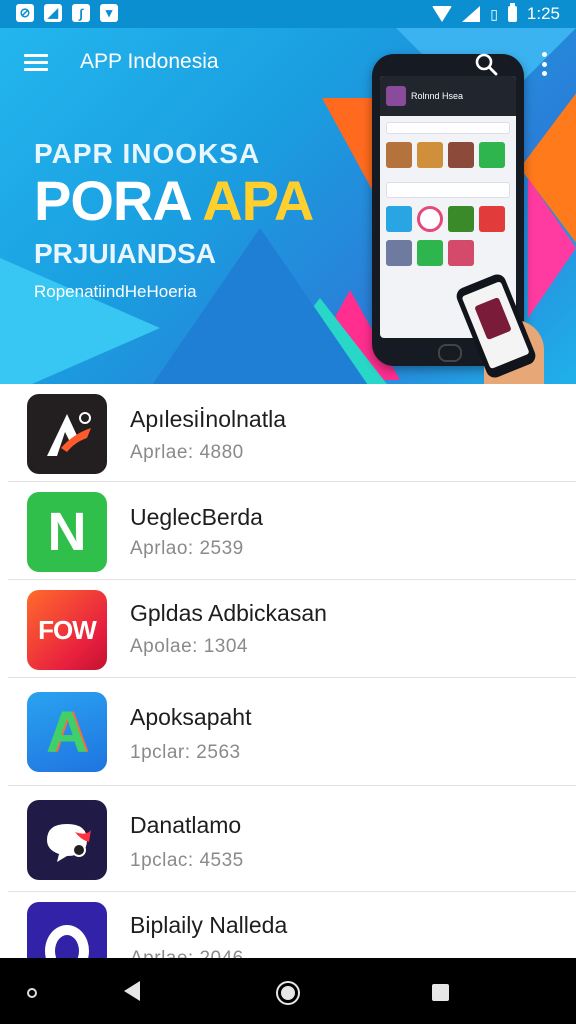 This screenshot has height=1024, width=576. What do you see at coordinates (512, 12) in the screenshot?
I see `battery-icon` at bounding box center [512, 12].